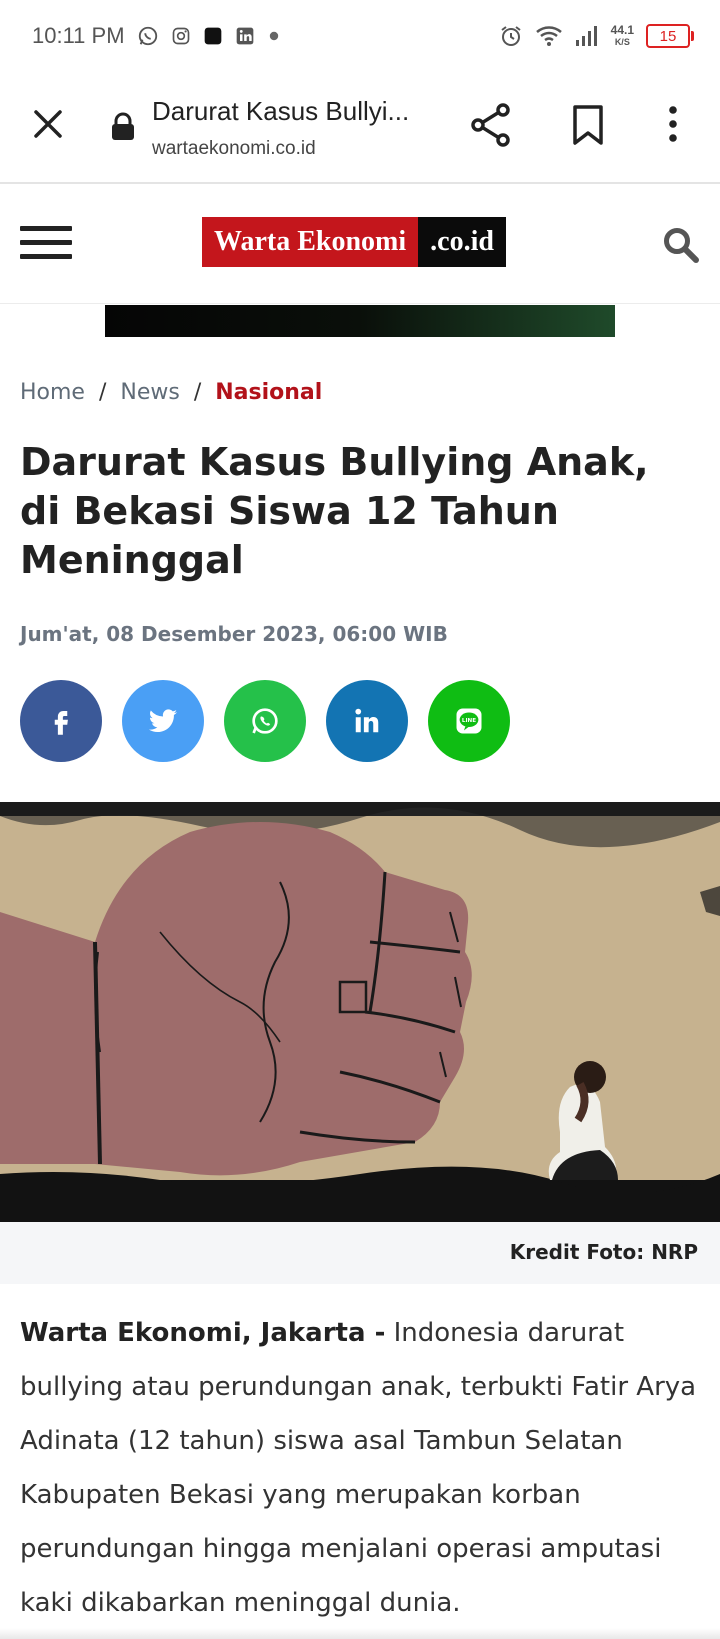 The height and width of the screenshot is (1639, 720). I want to click on network-speed-unit: K/S, so click(622, 41).